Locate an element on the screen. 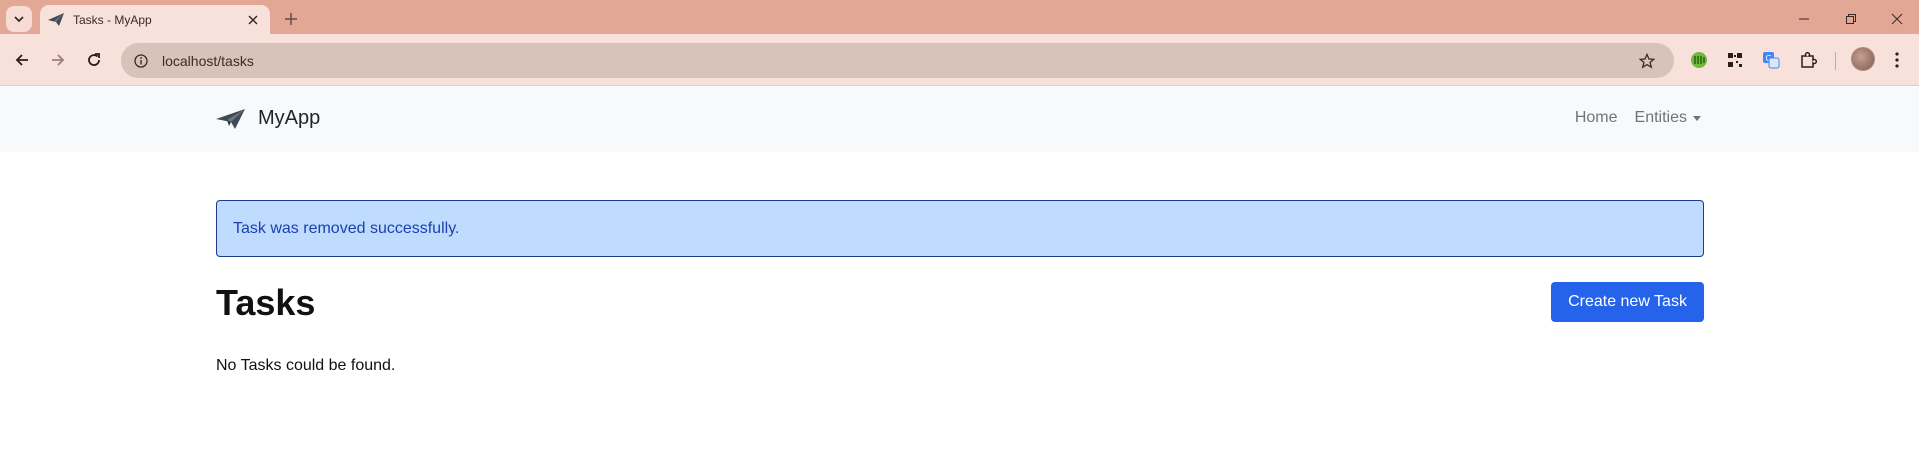  restore-button is located at coordinates (1851, 19).